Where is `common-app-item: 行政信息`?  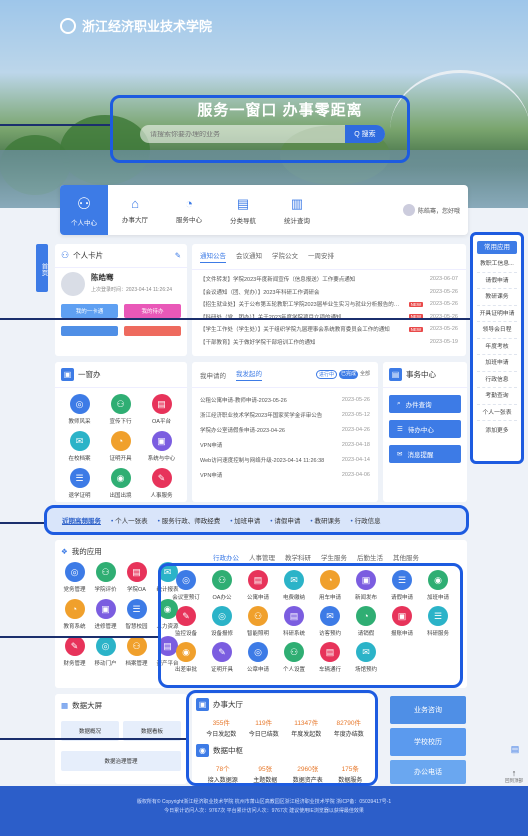 common-app-item: 行政信息 is located at coordinates (497, 380).